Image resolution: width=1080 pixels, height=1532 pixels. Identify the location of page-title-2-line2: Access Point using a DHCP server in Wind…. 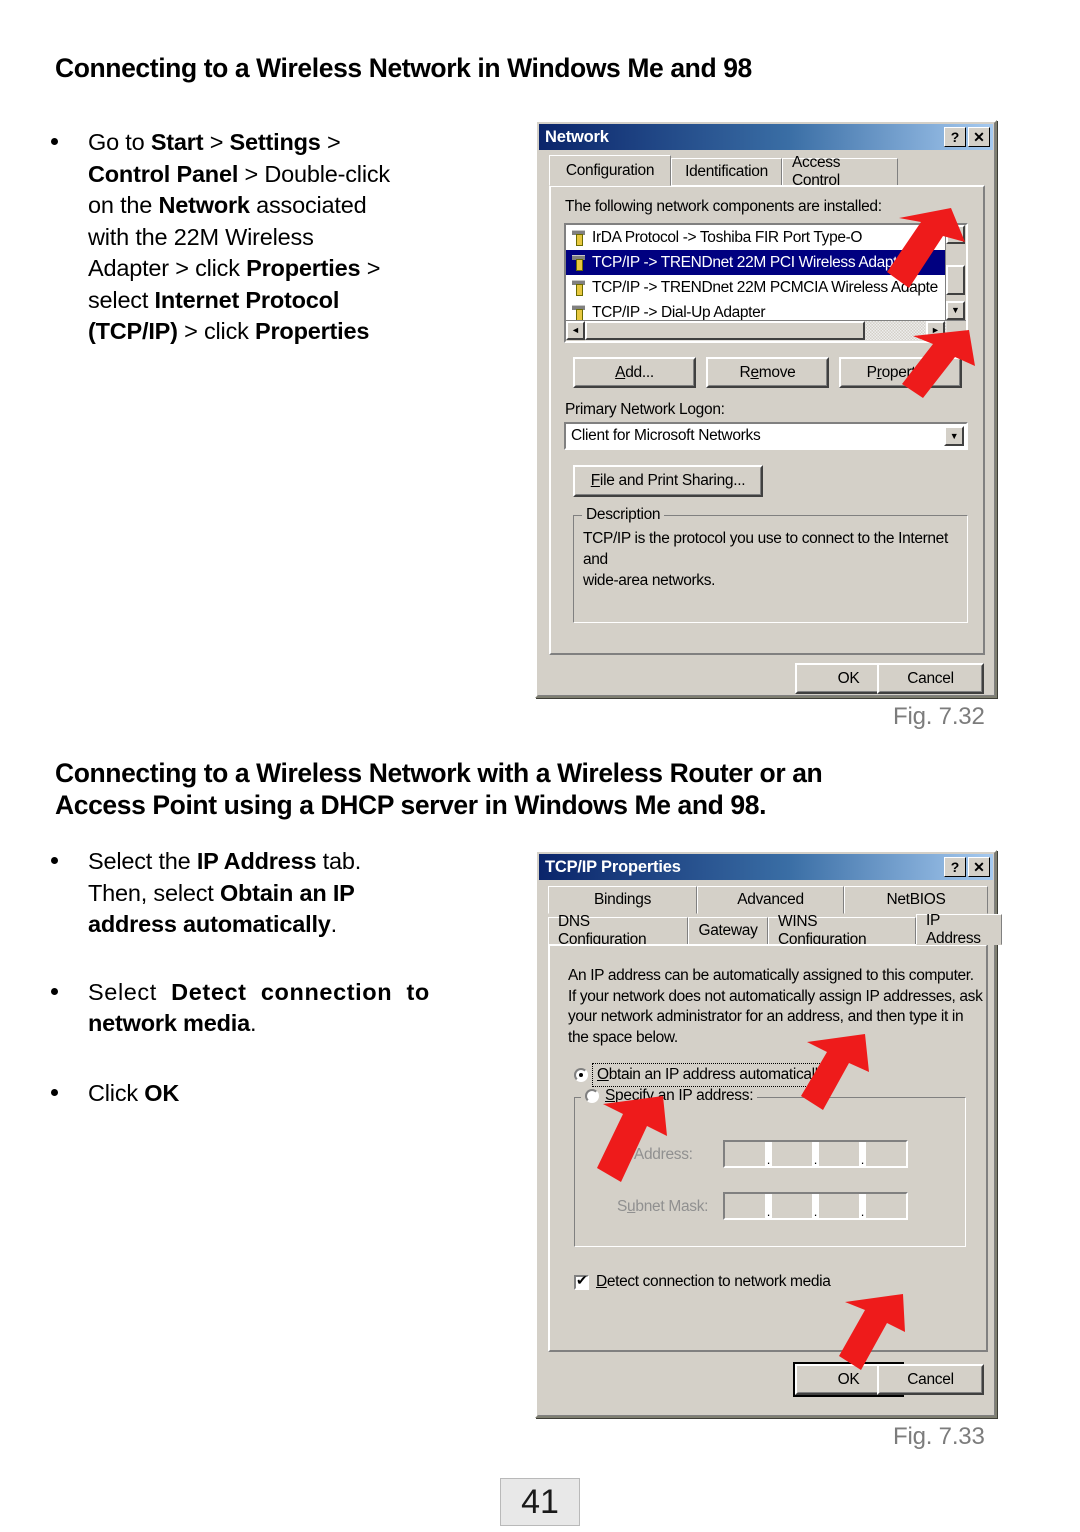
(411, 805).